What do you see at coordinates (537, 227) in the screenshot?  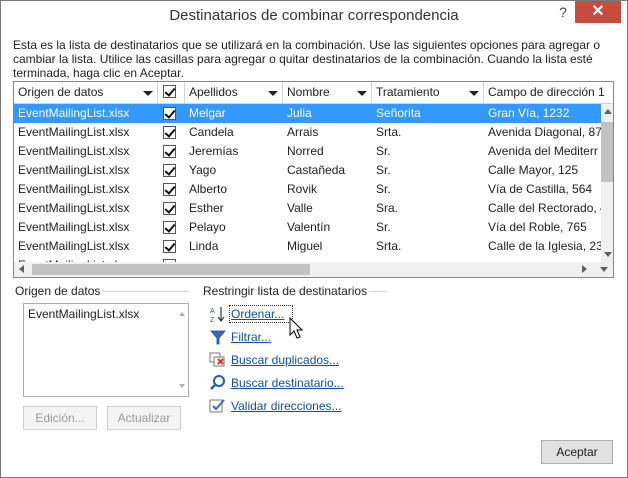 I see `table-cell: Vía del Roble, 765` at bounding box center [537, 227].